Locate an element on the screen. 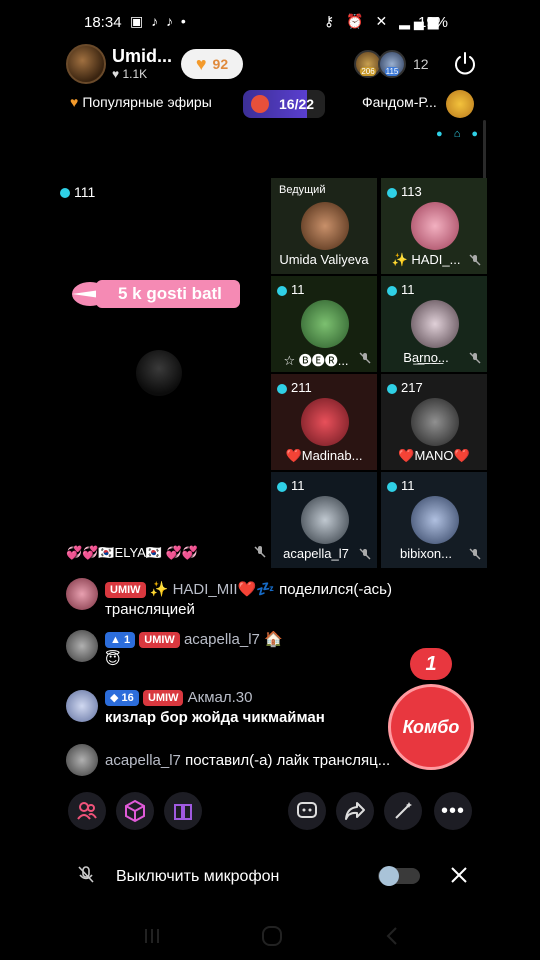 The width and height of the screenshot is (540, 960). combo-widget: 1 Комбо is located at coordinates (433, 709).